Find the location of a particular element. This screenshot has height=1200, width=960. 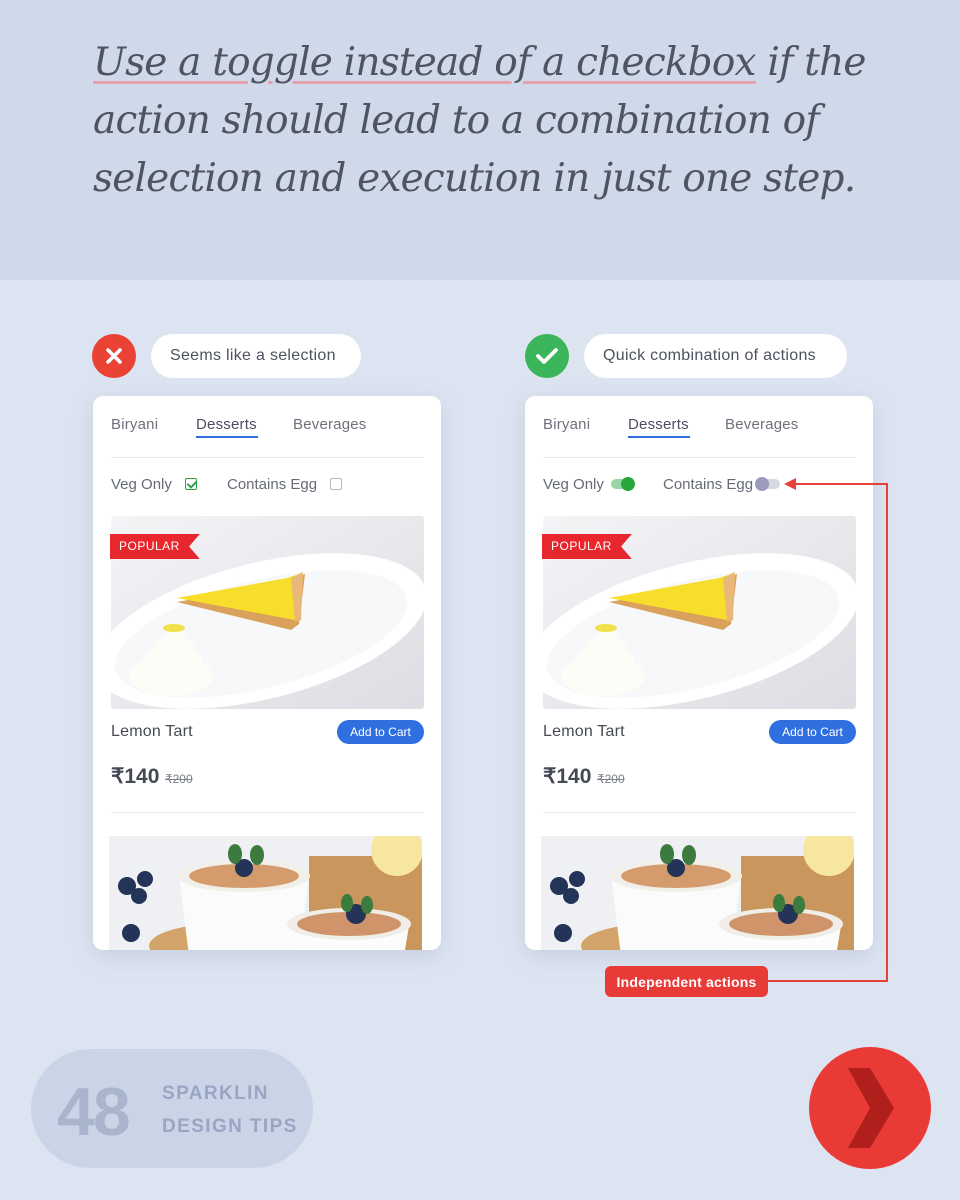

check-icon is located at coordinates (547, 356).